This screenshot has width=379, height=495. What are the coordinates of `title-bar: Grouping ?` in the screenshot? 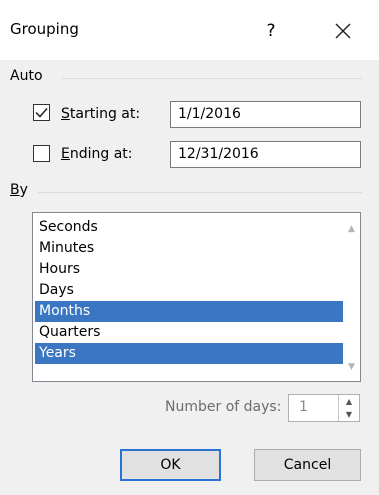 It's located at (189, 30).